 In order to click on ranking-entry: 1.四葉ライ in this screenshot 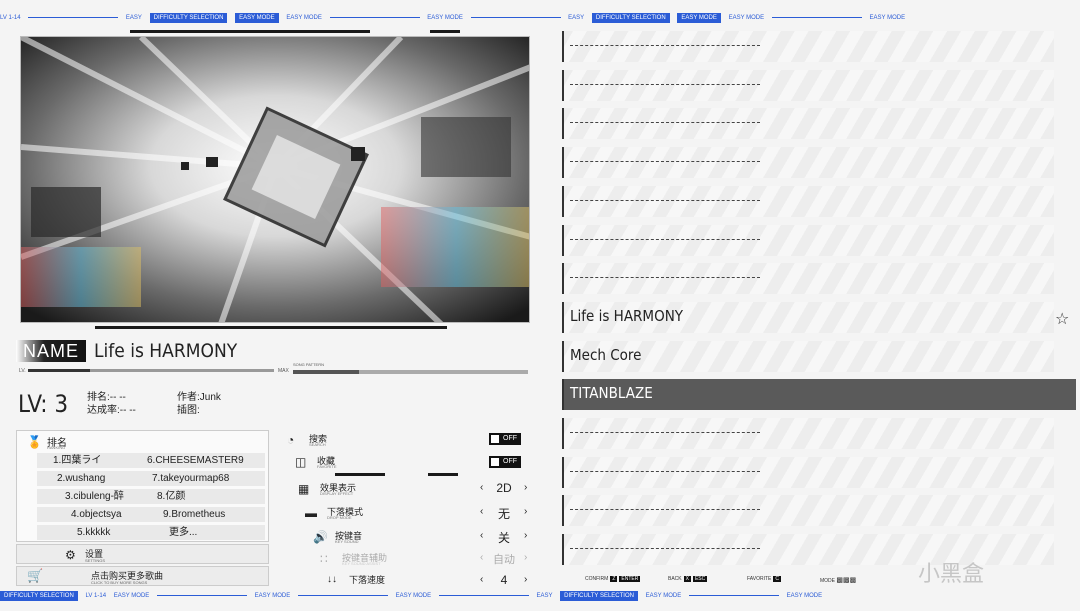, I will do `click(77, 460)`.